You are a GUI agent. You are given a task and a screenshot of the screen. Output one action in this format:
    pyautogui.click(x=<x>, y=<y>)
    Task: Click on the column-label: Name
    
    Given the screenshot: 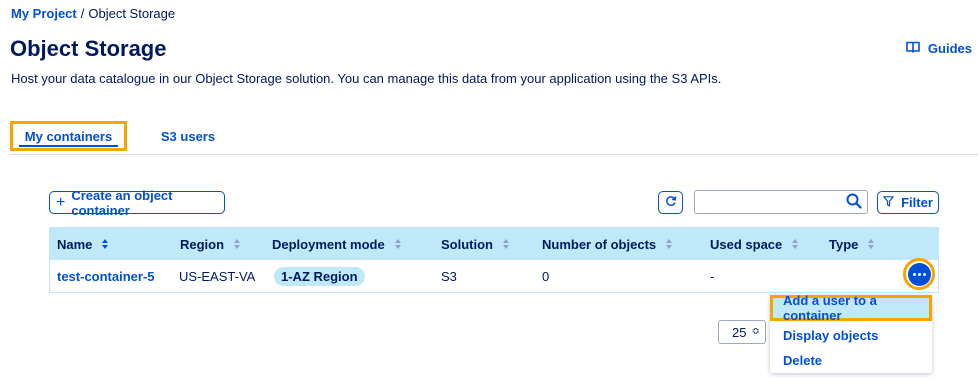 What is the action you would take?
    pyautogui.click(x=75, y=244)
    